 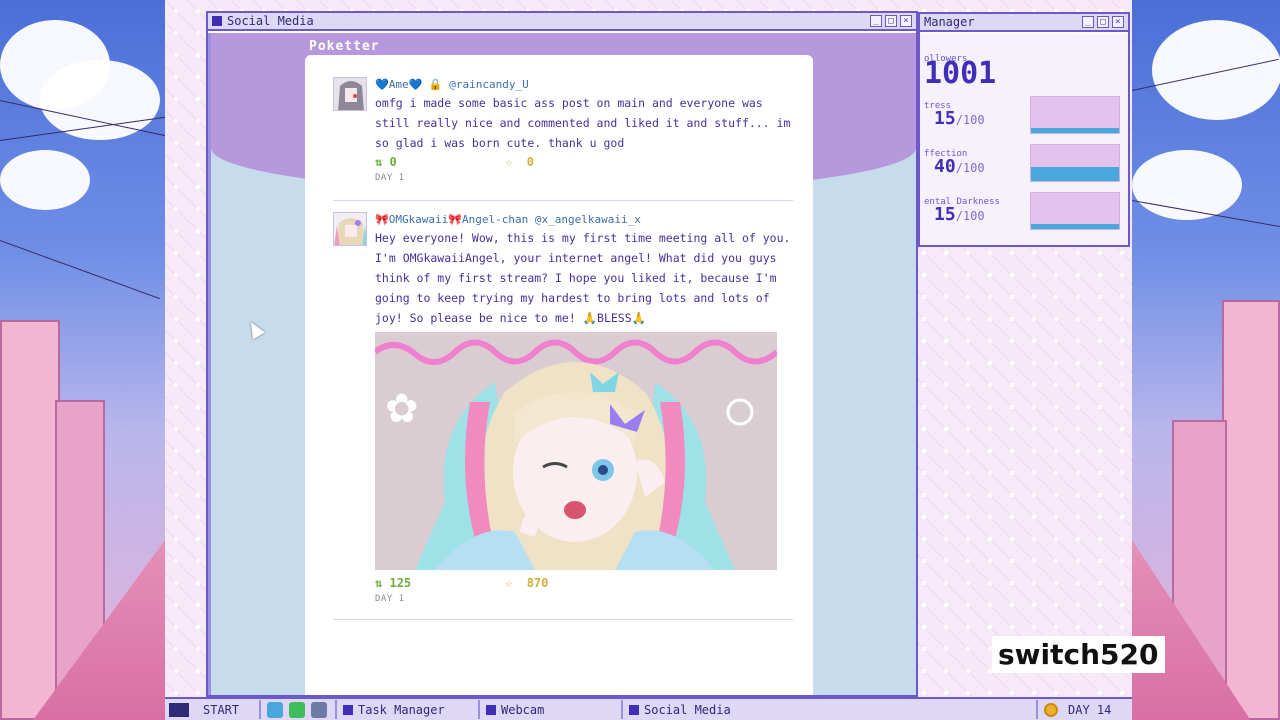 I want to click on favorite-count: 870, so click(x=537, y=583).